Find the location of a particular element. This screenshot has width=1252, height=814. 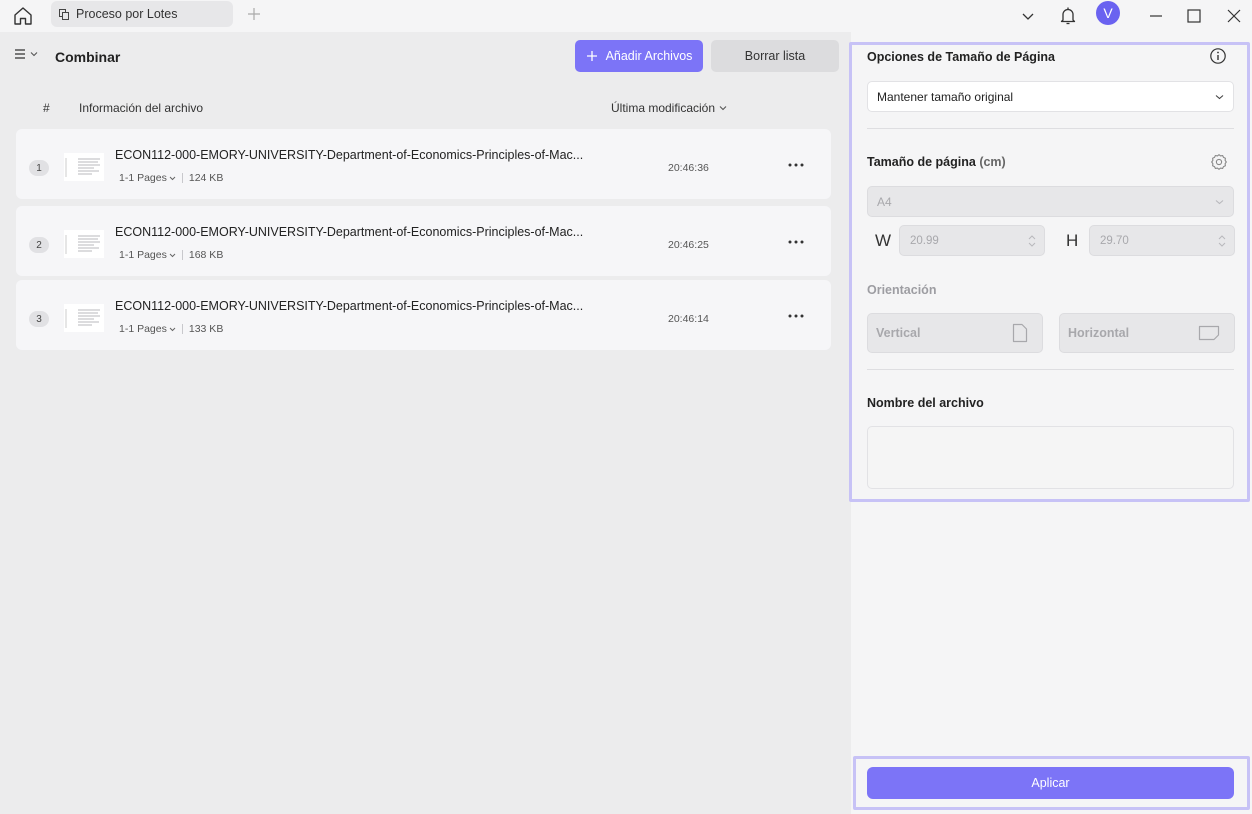

notifications-button is located at coordinates (1068, 16).